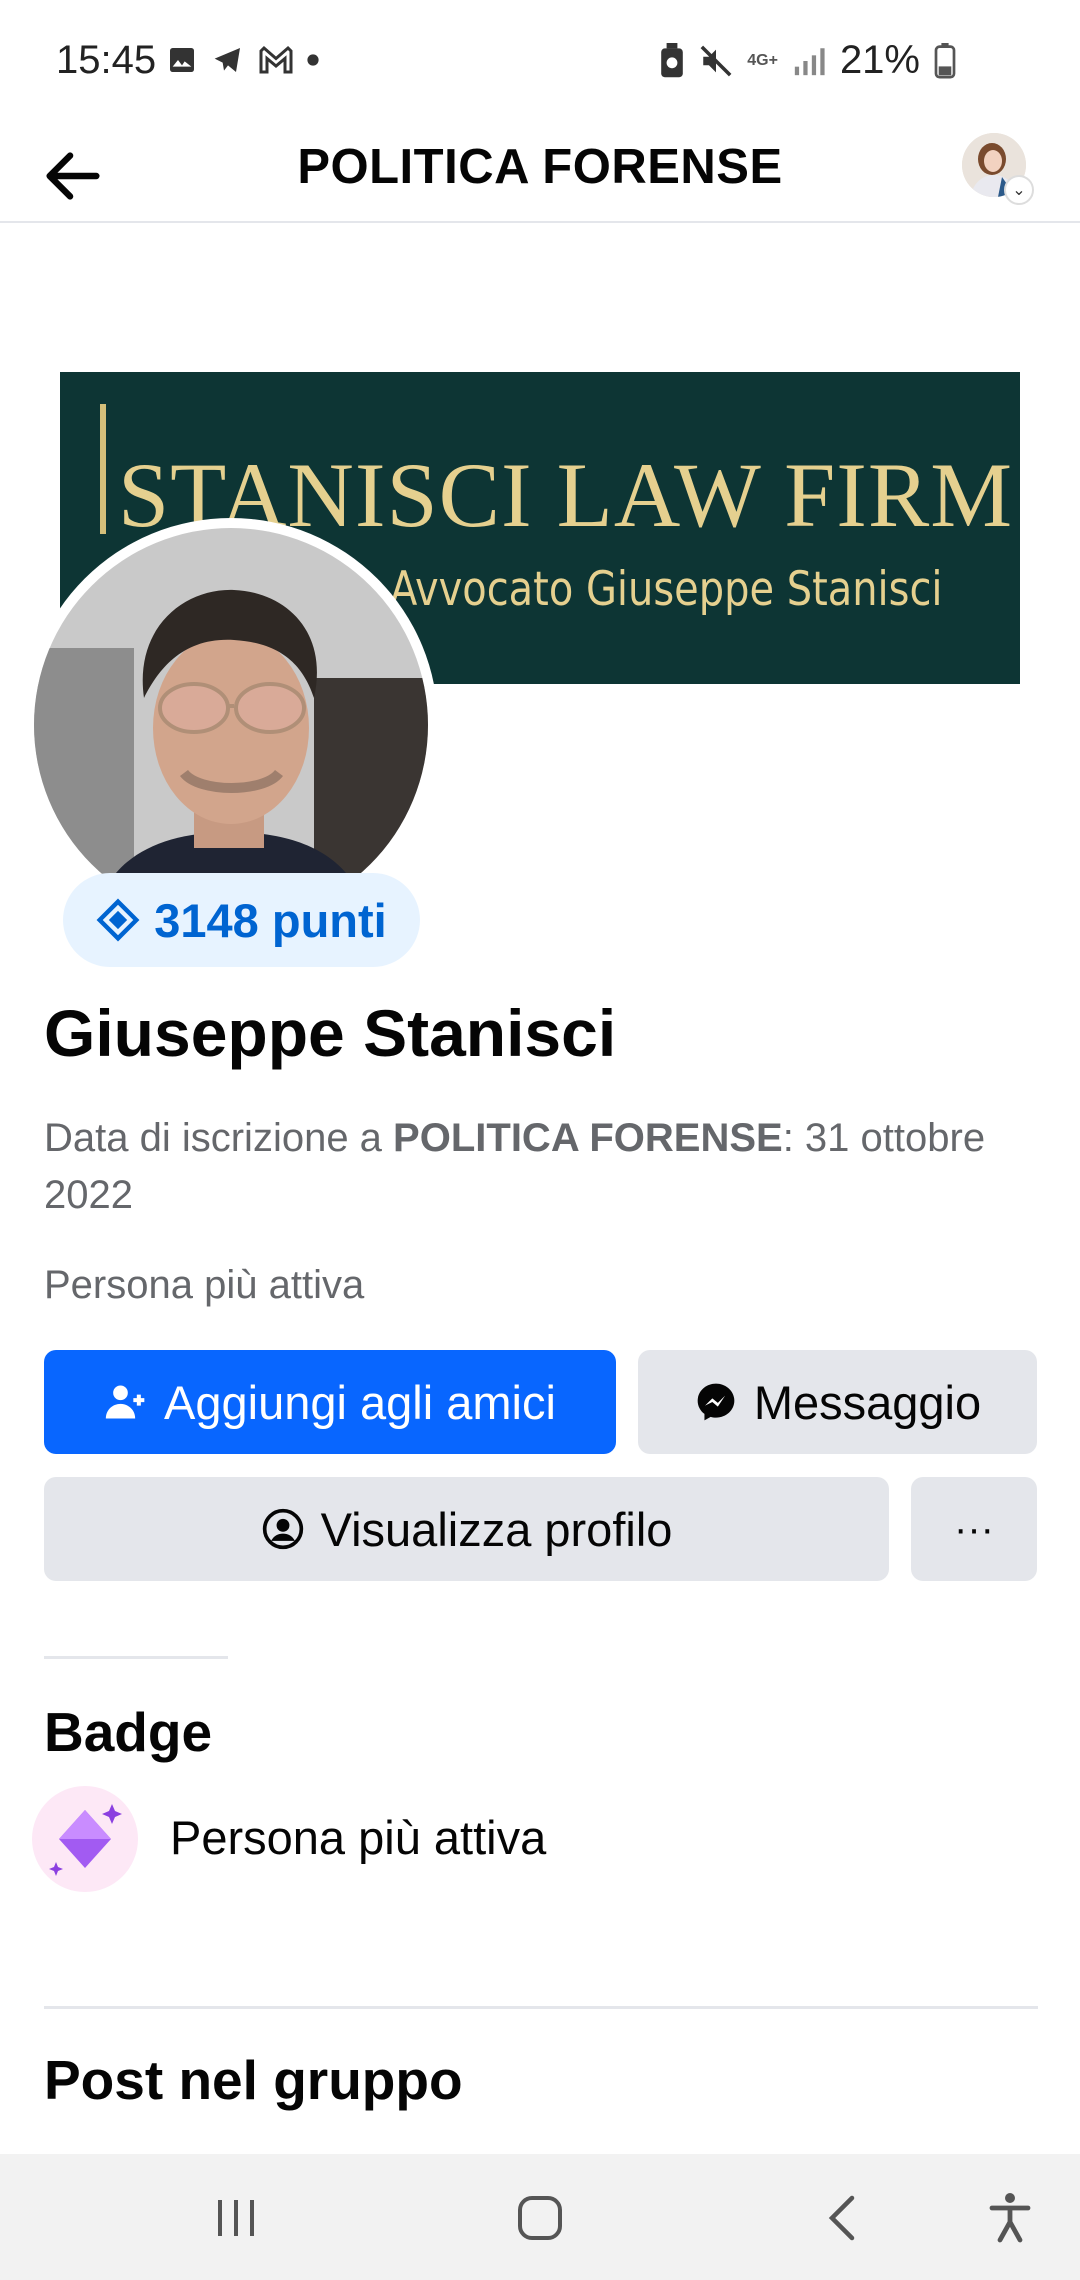  Describe the element at coordinates (360, 1402) in the screenshot. I see `add-friend-label: Aggiungi agli amici` at that location.